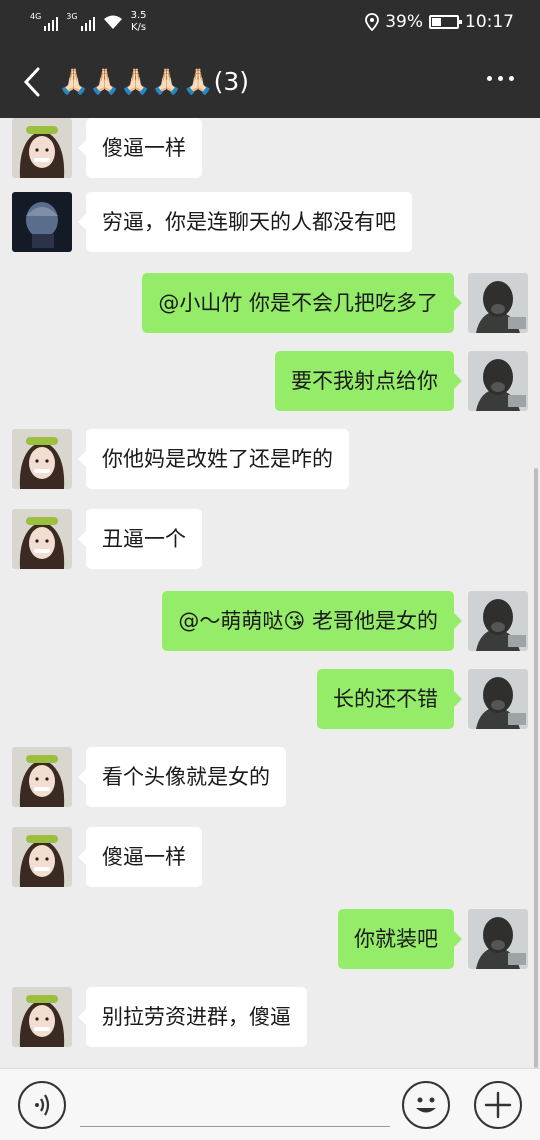 The height and width of the screenshot is (1140, 540). I want to click on message-row: 别拉劳资进群，傻逼, so click(270, 1018).